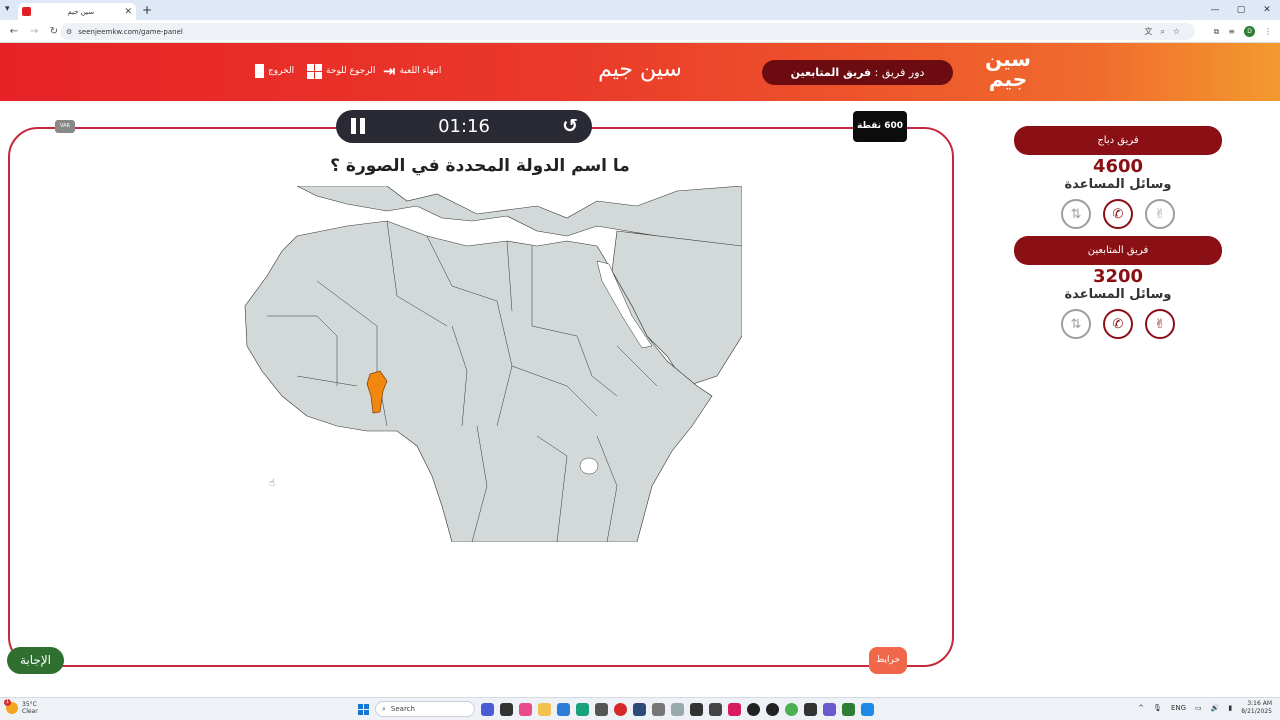  Describe the element at coordinates (1205, 708) in the screenshot. I see `system-tray: ^ 🎙 ENG ▭ 🔊 ▮ 3:16 AM 8/21/2025` at that location.